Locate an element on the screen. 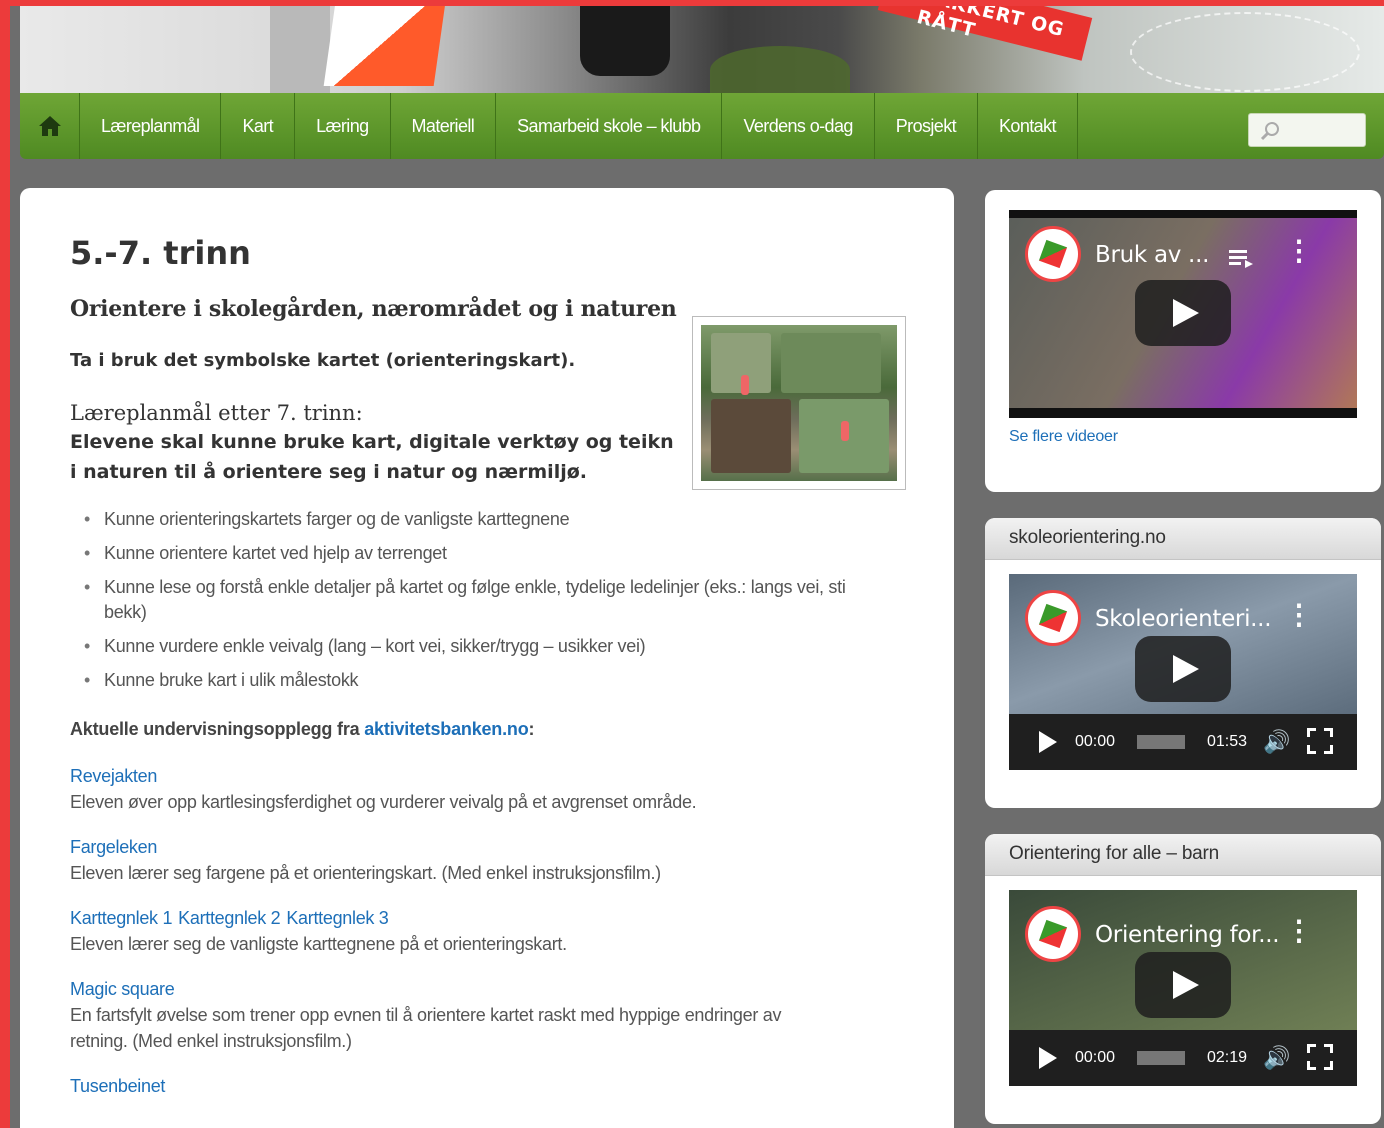  collage-image is located at coordinates (799, 403).